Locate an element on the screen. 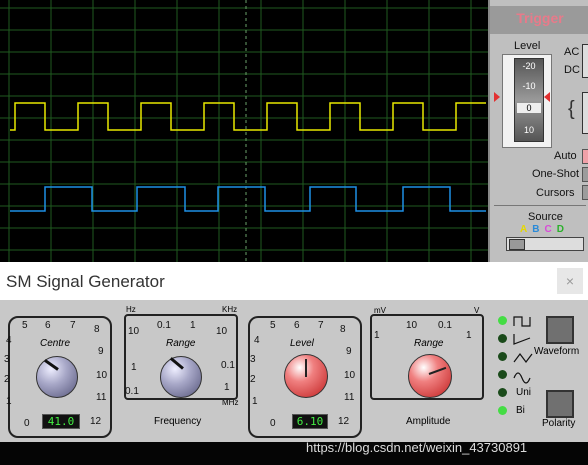 The image size is (588, 465). centre-tick: 4 is located at coordinates (9, 340).